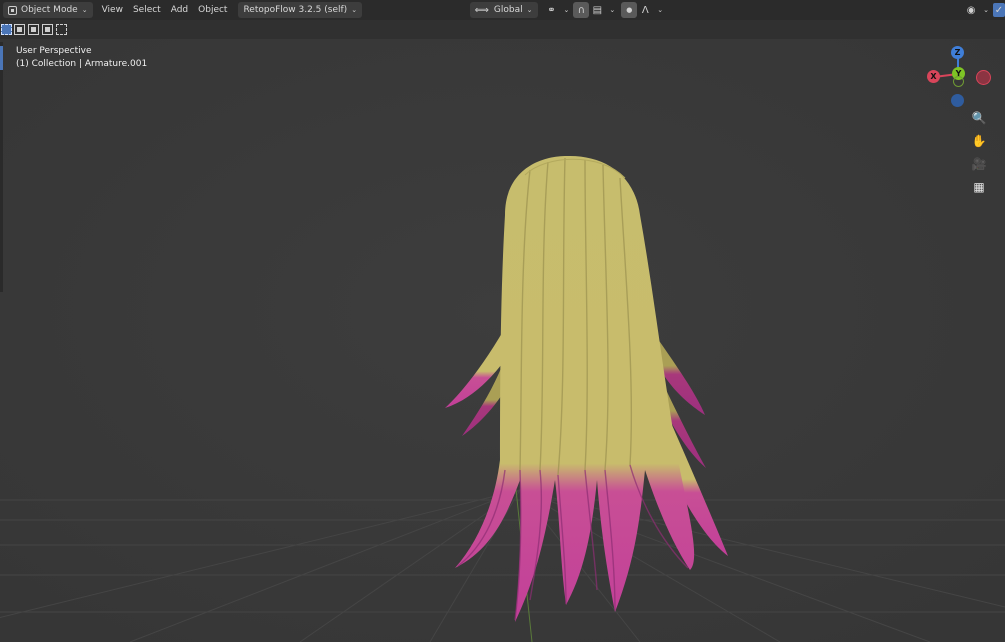 This screenshot has width=1005, height=642. I want to click on select-new-icon, so click(6, 29).